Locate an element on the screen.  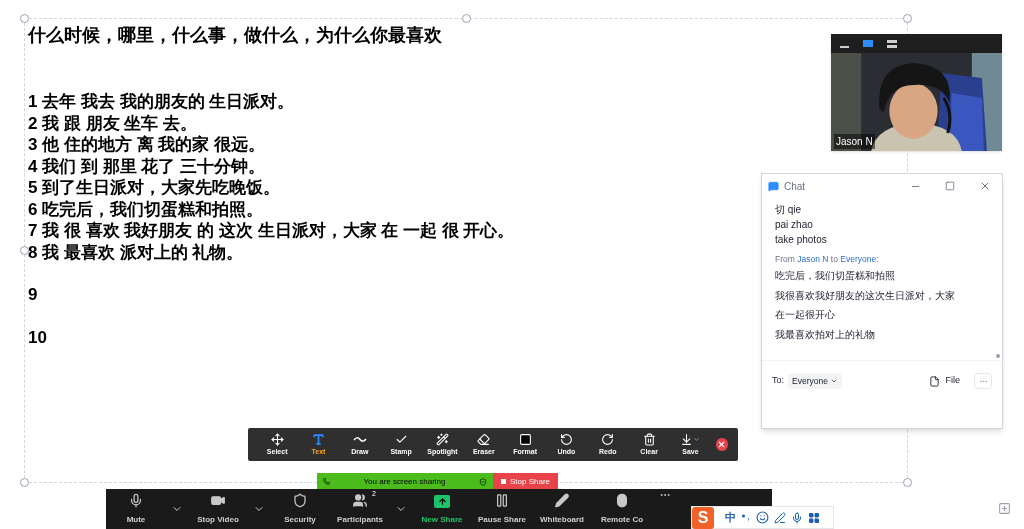
document-line: 1 去年 我去 我的朋友的 生日派对。 is located at coordinates (161, 102).